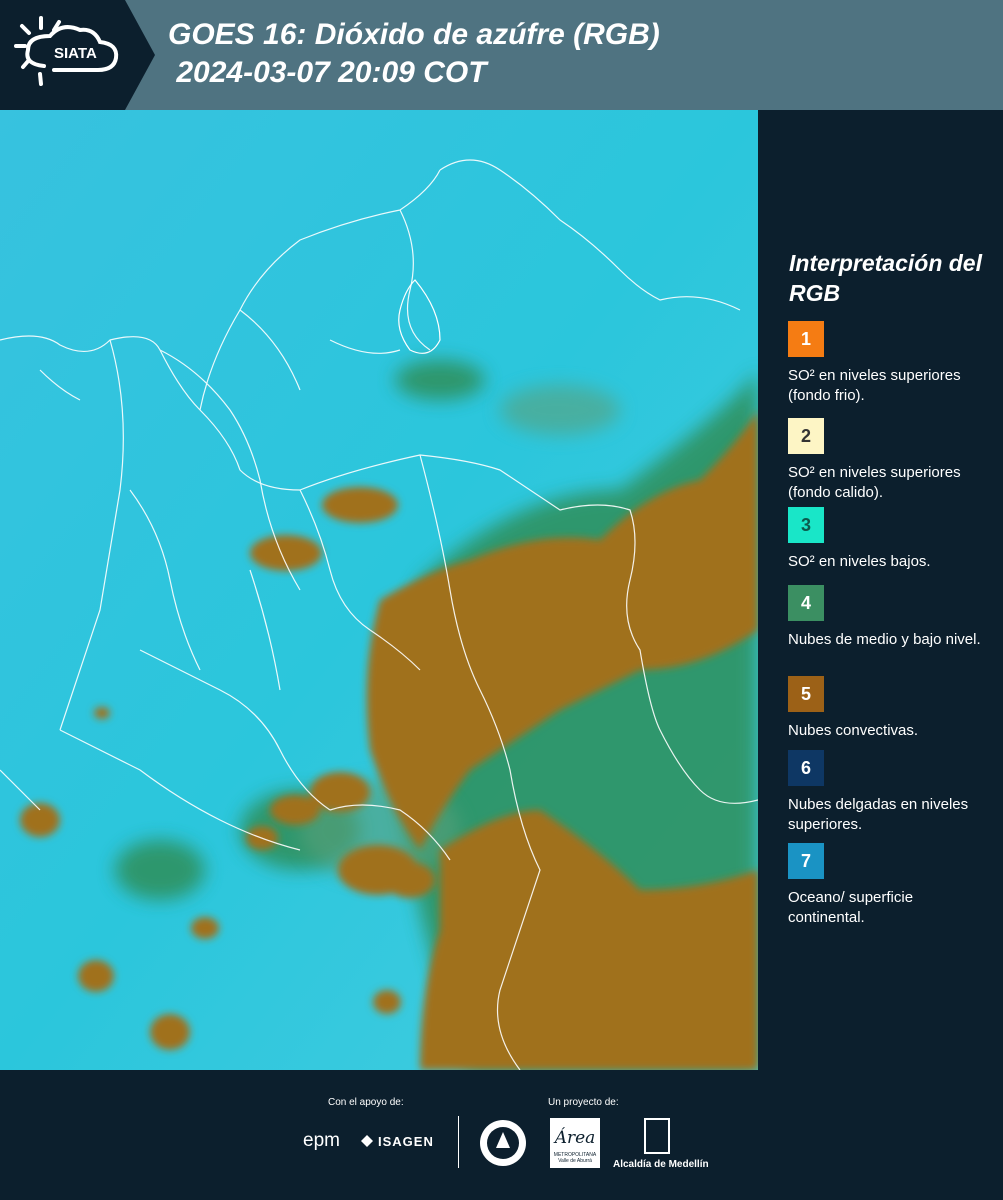  What do you see at coordinates (851, 907) in the screenshot?
I see `legend-item-text: Oceano/ superficie continental.` at bounding box center [851, 907].